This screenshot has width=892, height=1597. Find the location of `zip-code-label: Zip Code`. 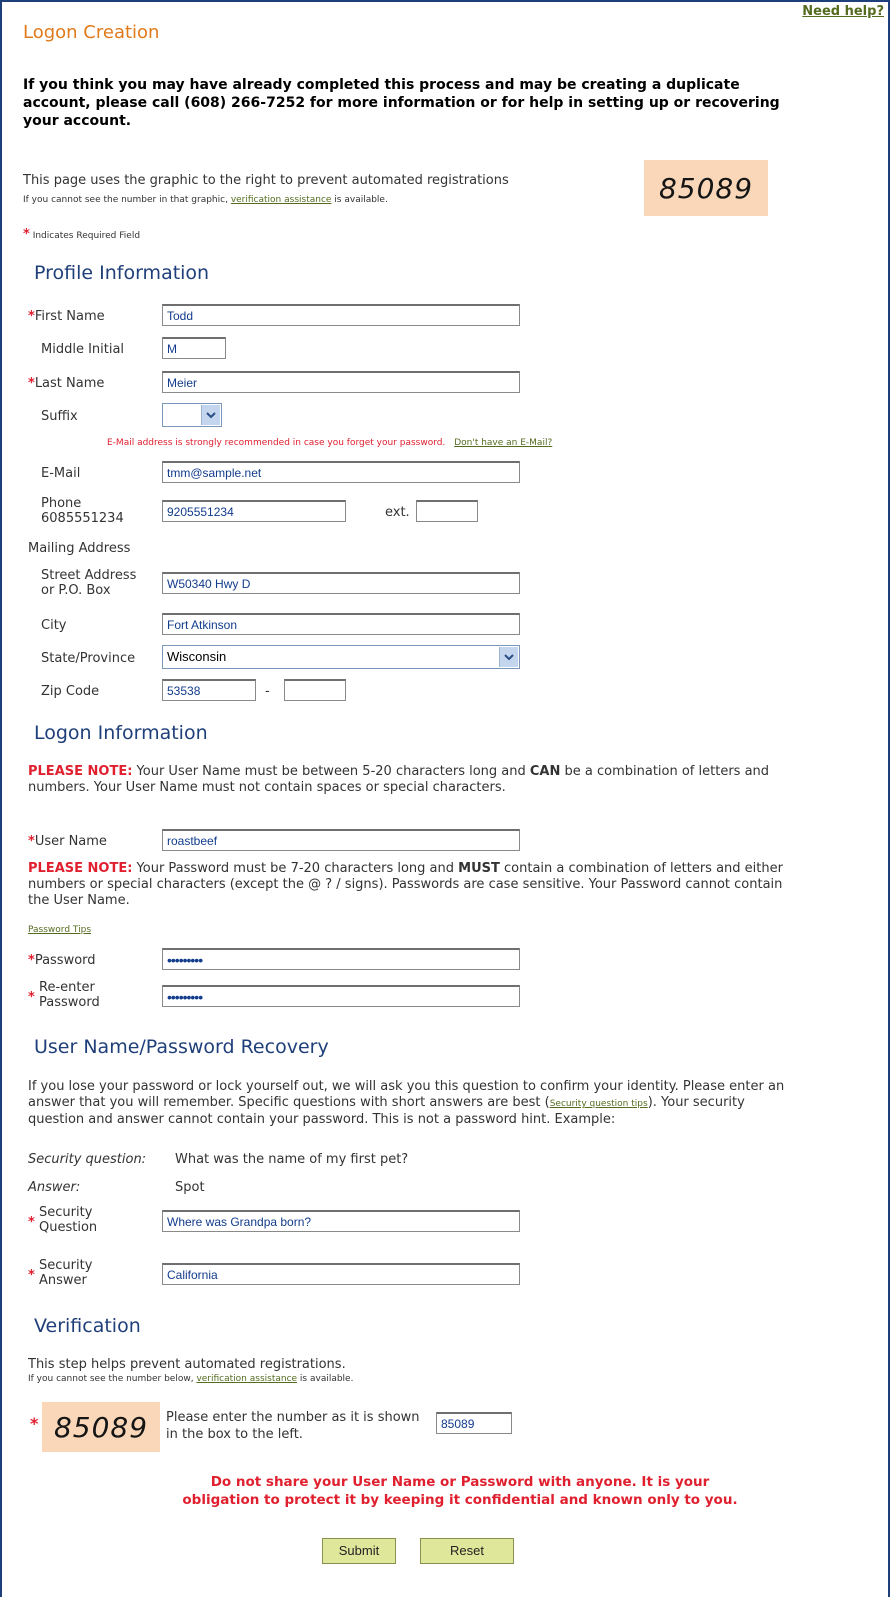

zip-code-label: Zip Code is located at coordinates (70, 691).